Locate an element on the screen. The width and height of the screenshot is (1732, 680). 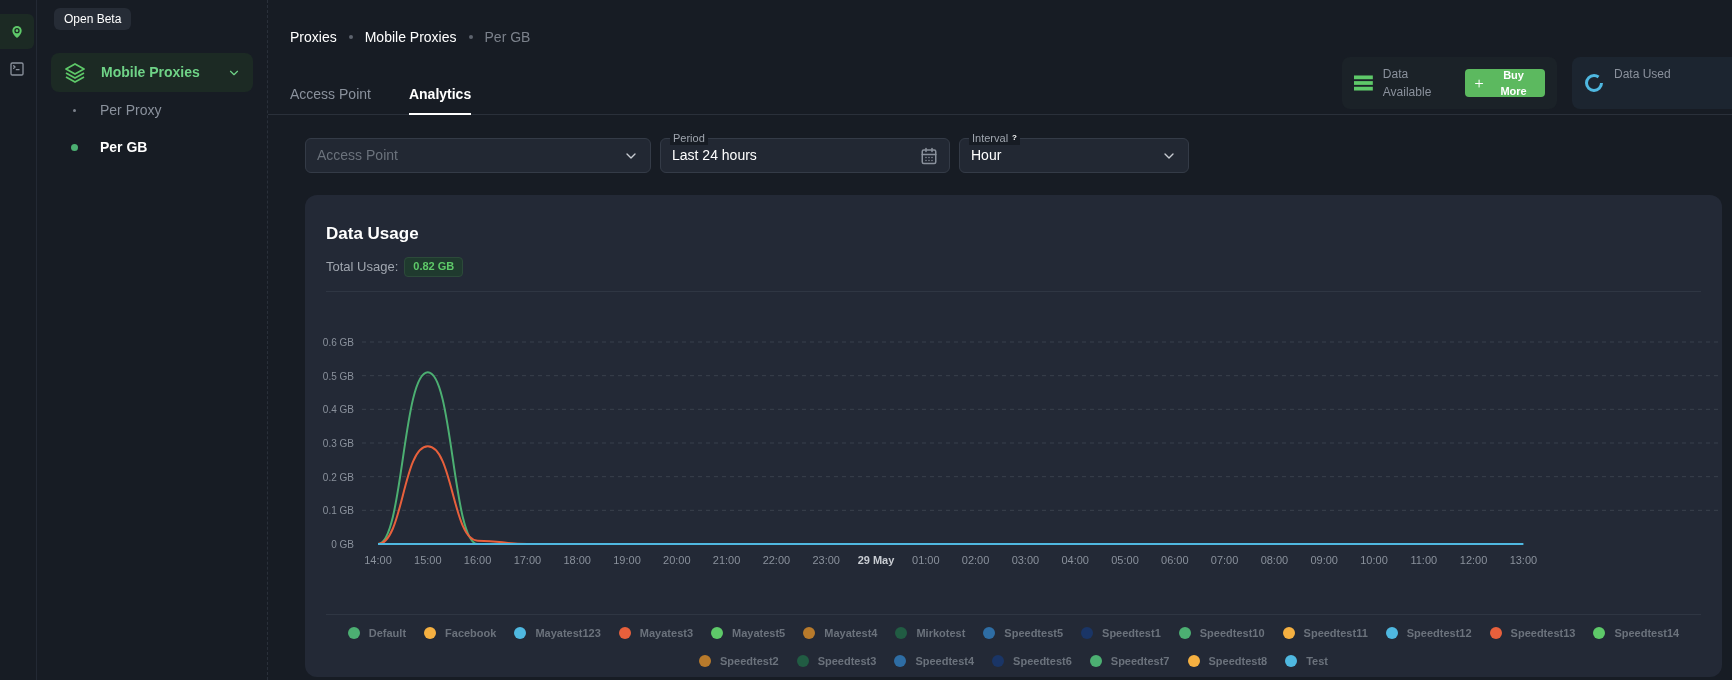
legend-label: Mayatest3 is located at coordinates (666, 633).